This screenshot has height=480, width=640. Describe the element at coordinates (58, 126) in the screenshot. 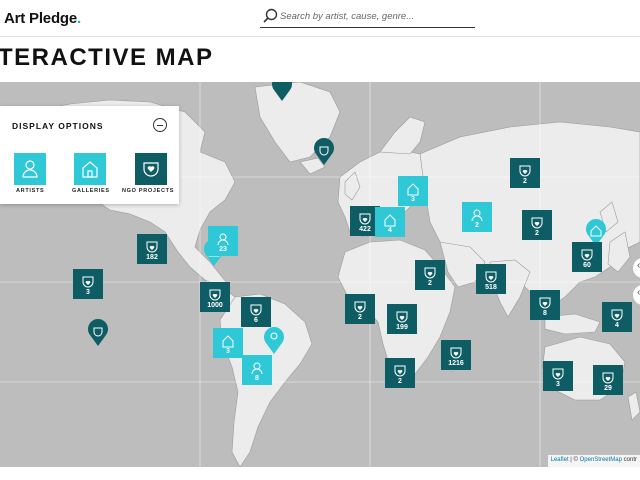

I see `panel-title: DISPLAY OPTIONS` at that location.